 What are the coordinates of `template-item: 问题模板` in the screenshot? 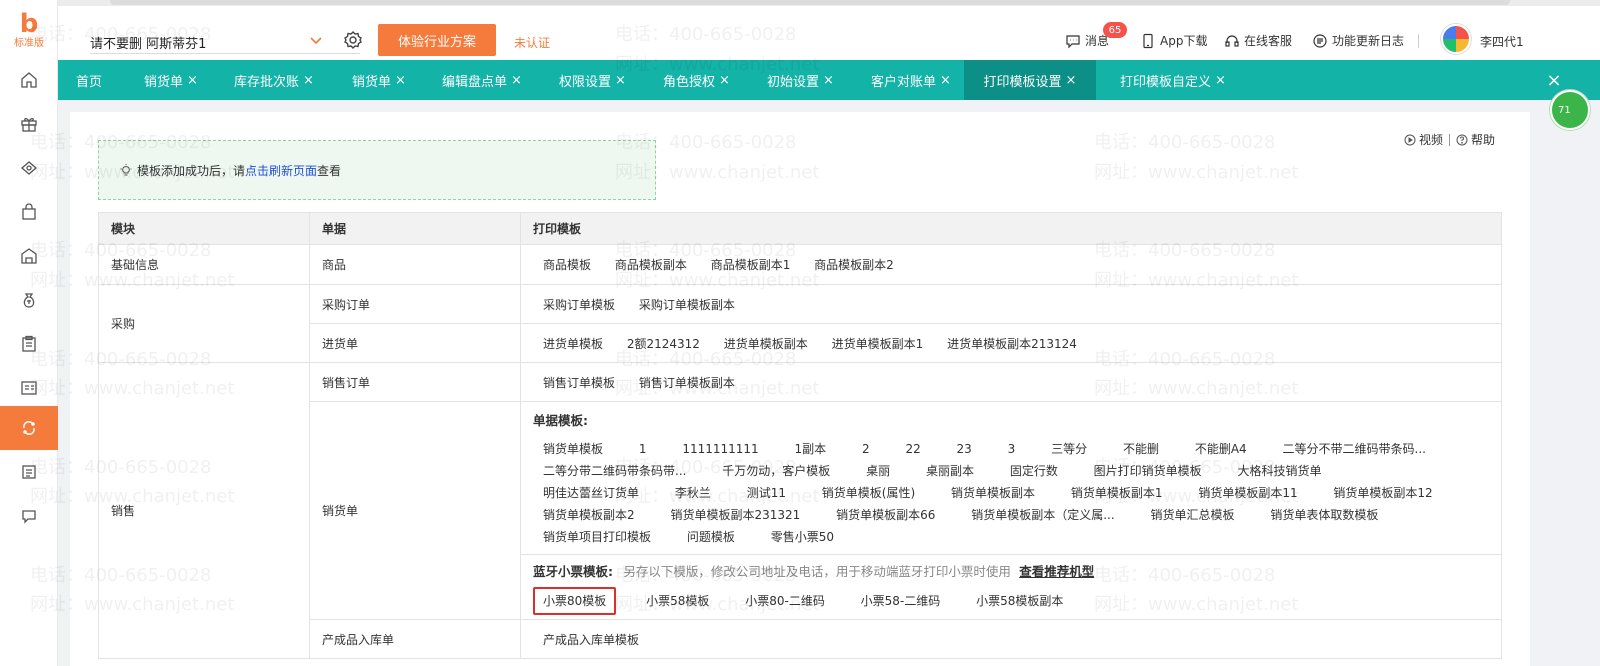 It's located at (711, 537).